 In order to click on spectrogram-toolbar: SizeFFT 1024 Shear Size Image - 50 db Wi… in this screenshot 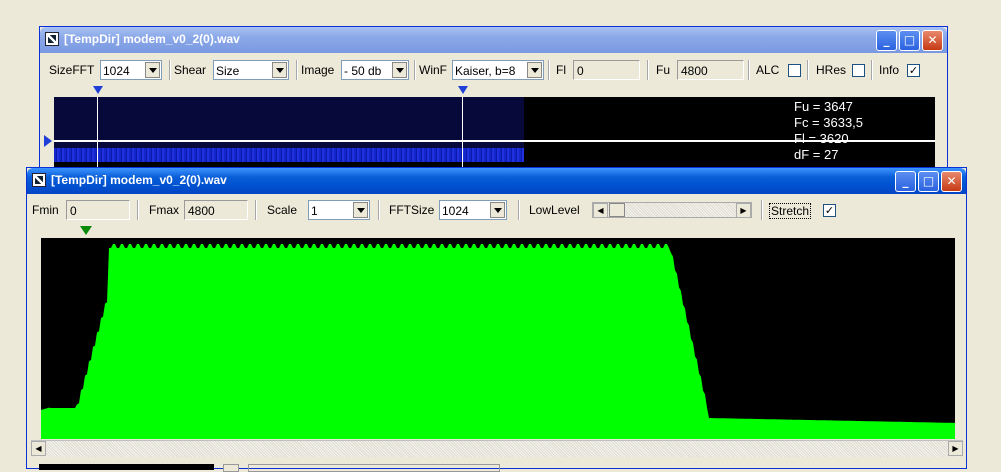, I will do `click(493, 70)`.